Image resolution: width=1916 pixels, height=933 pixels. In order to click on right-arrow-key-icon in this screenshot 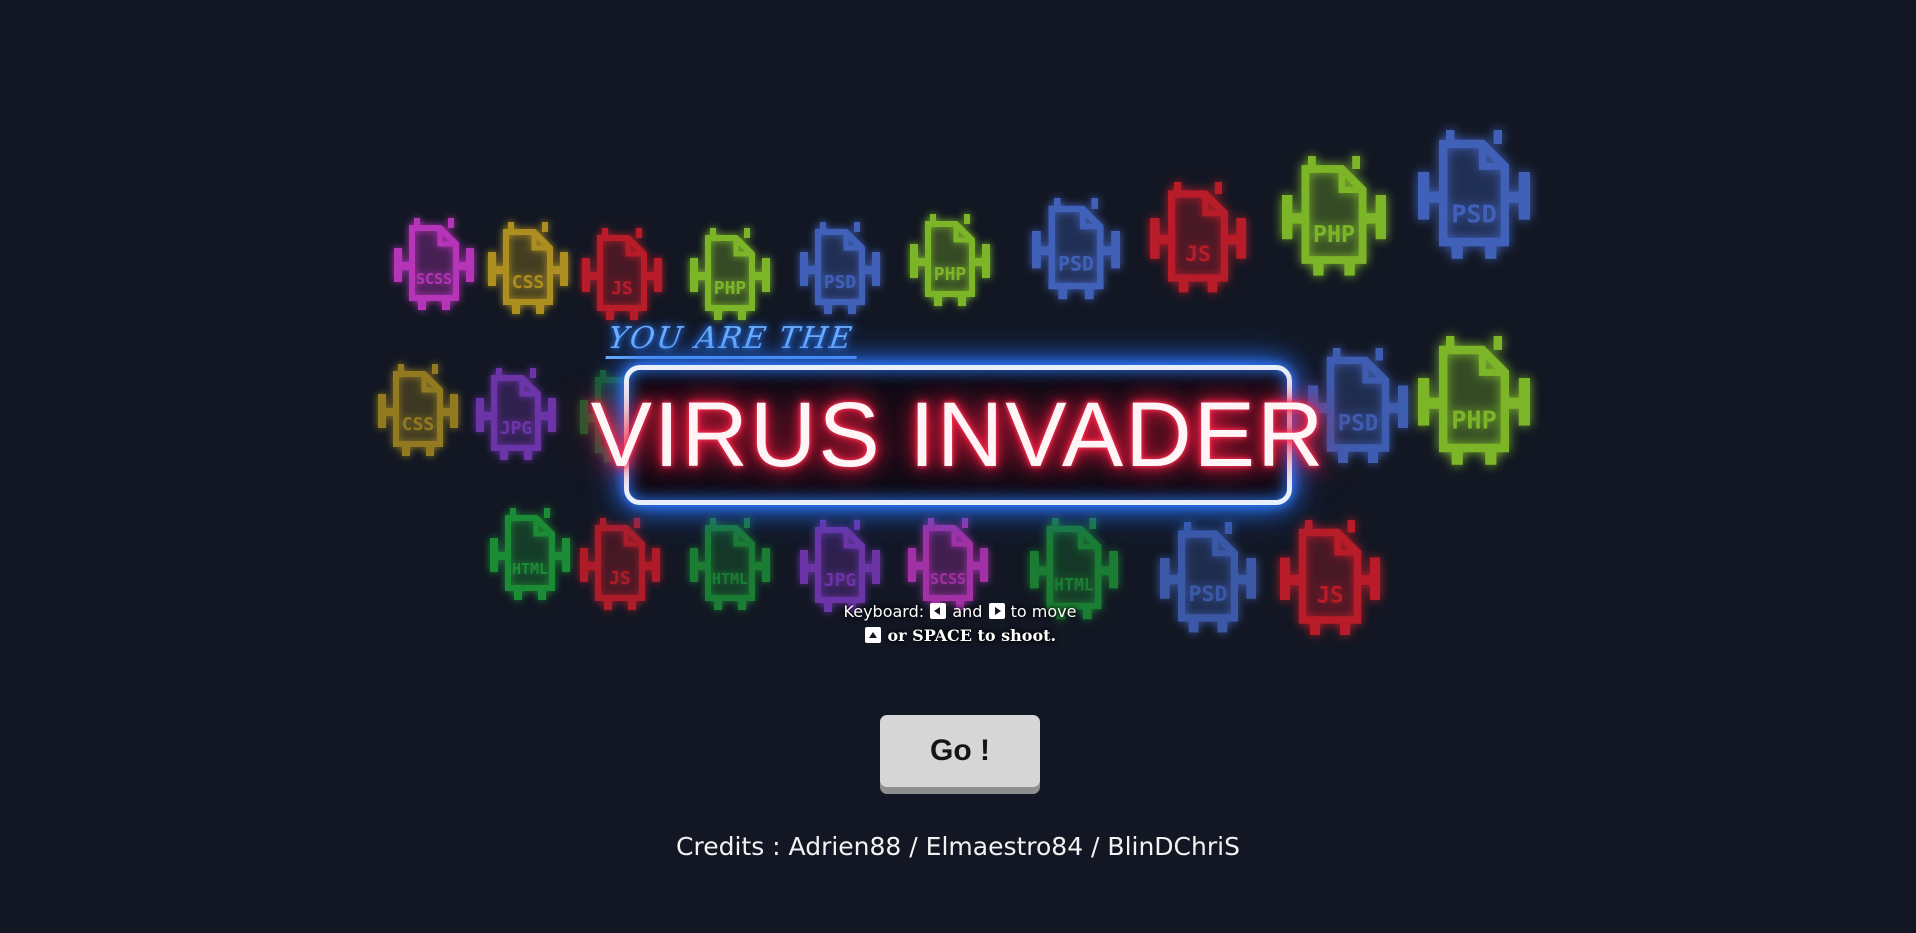, I will do `click(996, 611)`.